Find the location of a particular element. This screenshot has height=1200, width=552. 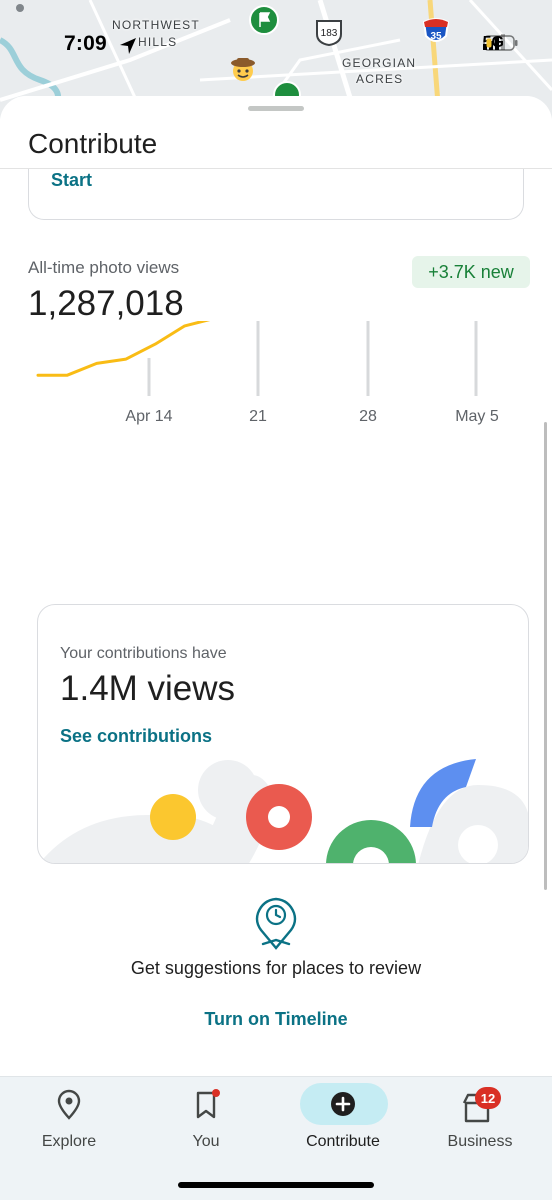

chart-x-tick-label: 21 is located at coordinates (258, 416).